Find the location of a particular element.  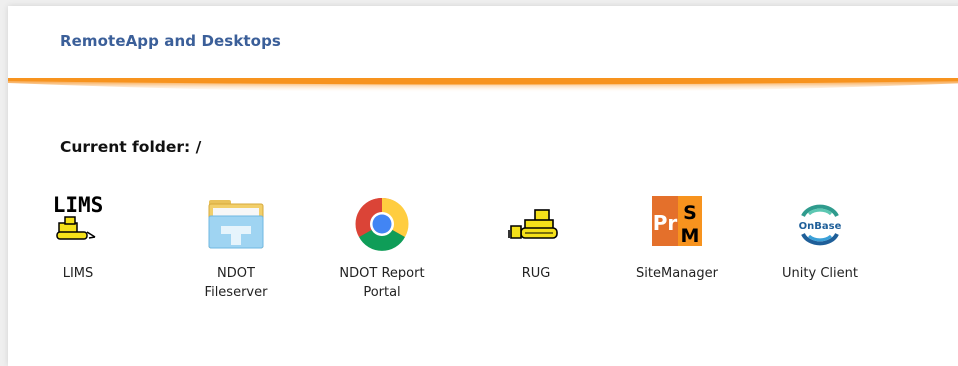

app-label-ndot-report-portal: NDOT Report Portal is located at coordinates (382, 283).